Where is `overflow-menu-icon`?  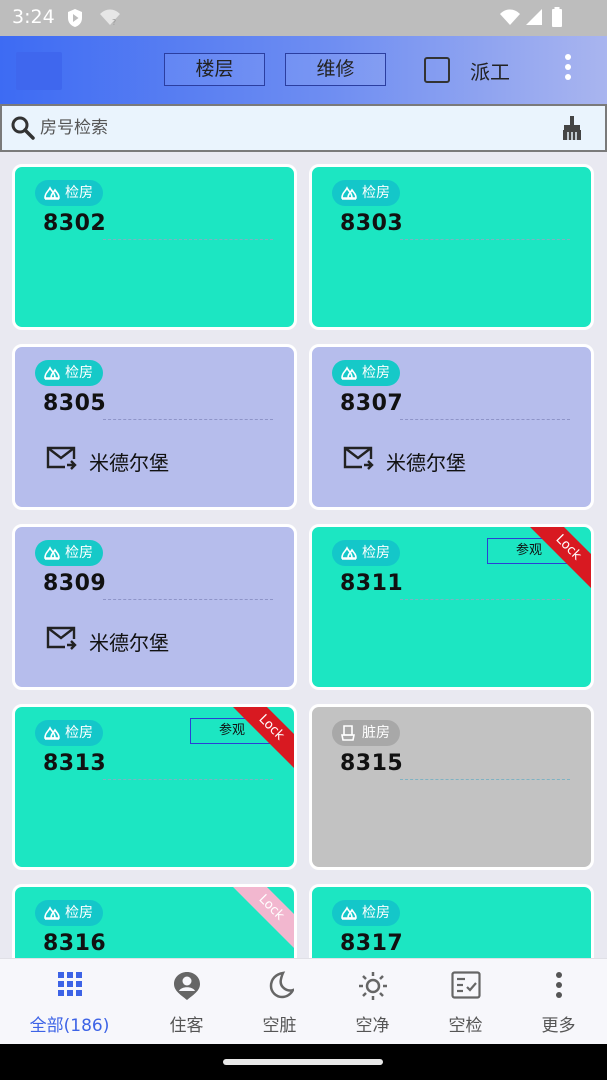
overflow-menu-icon is located at coordinates (568, 69).